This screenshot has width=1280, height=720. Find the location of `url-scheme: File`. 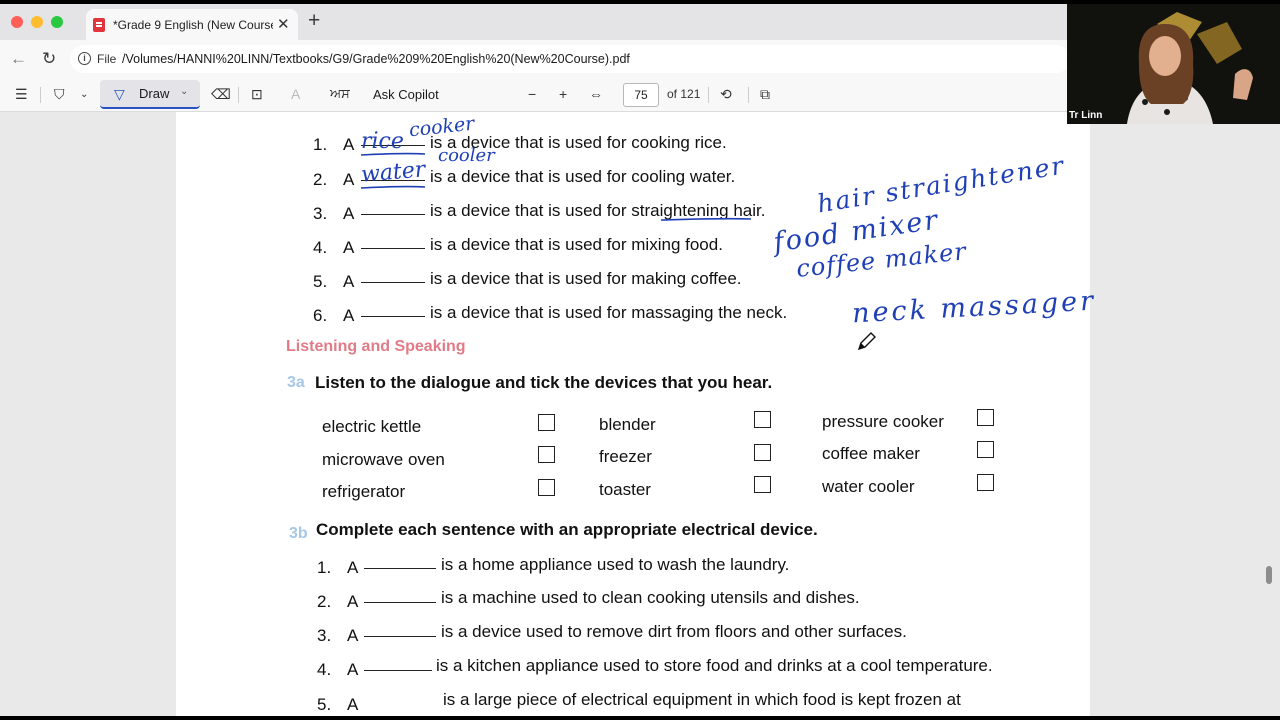

url-scheme: File is located at coordinates (107, 59).